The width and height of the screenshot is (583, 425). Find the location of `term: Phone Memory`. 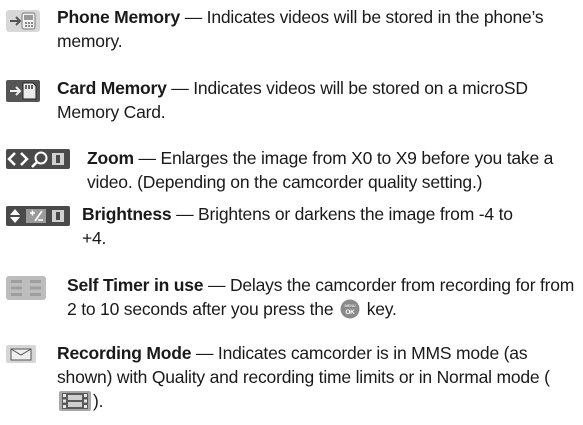

term: Phone Memory is located at coordinates (119, 17).